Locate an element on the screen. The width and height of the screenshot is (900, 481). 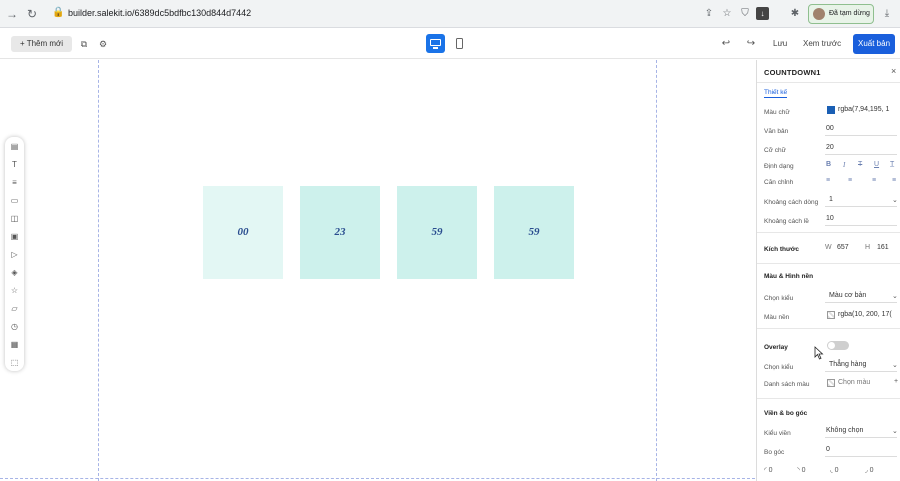
align-right-icon: ≡ is located at coordinates (874, 180).